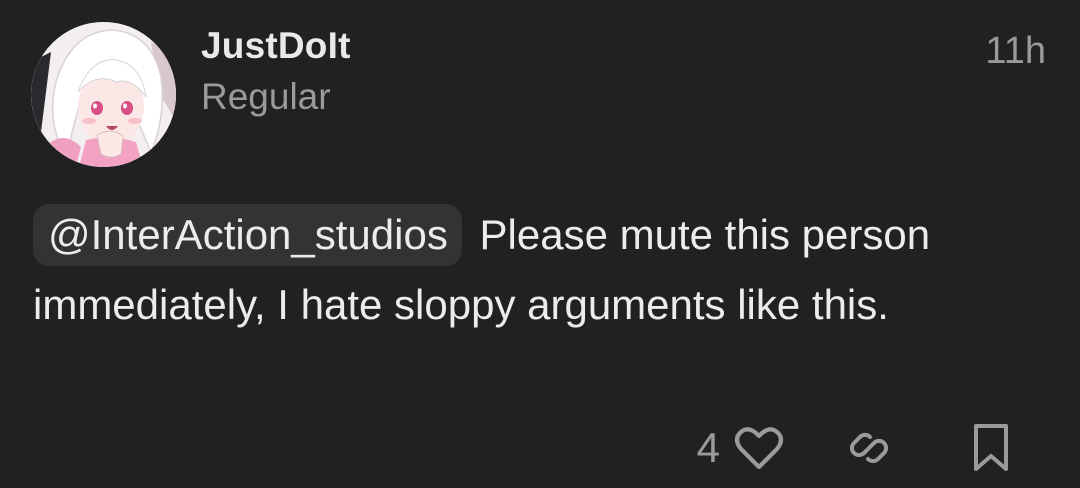  Describe the element at coordinates (991, 448) in the screenshot. I see `bookmark-icon` at that location.